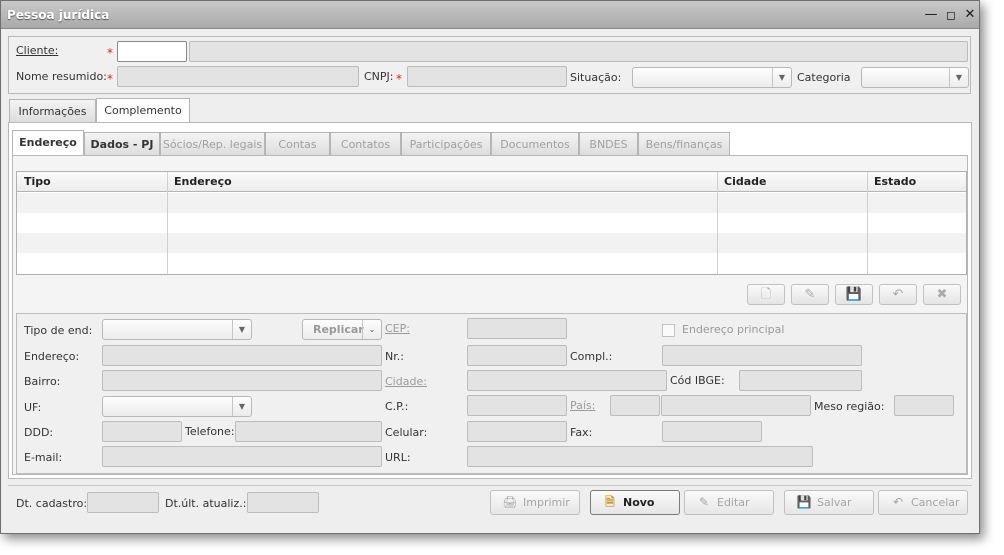 This screenshot has height=555, width=1004. I want to click on pais-name-field, so click(736, 405).